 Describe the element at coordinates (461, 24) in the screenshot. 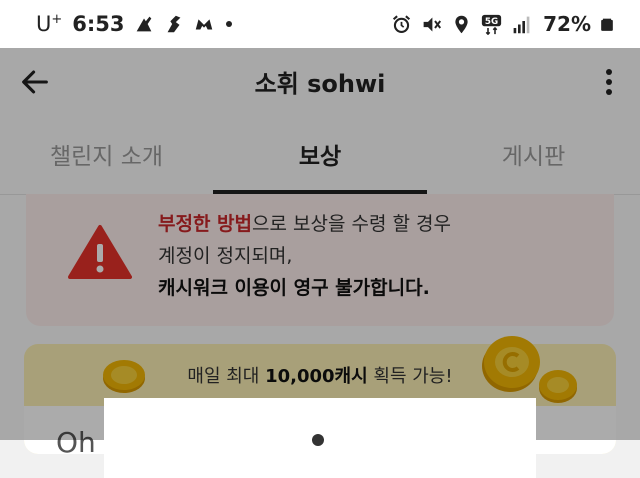

I see `location-icon` at that location.